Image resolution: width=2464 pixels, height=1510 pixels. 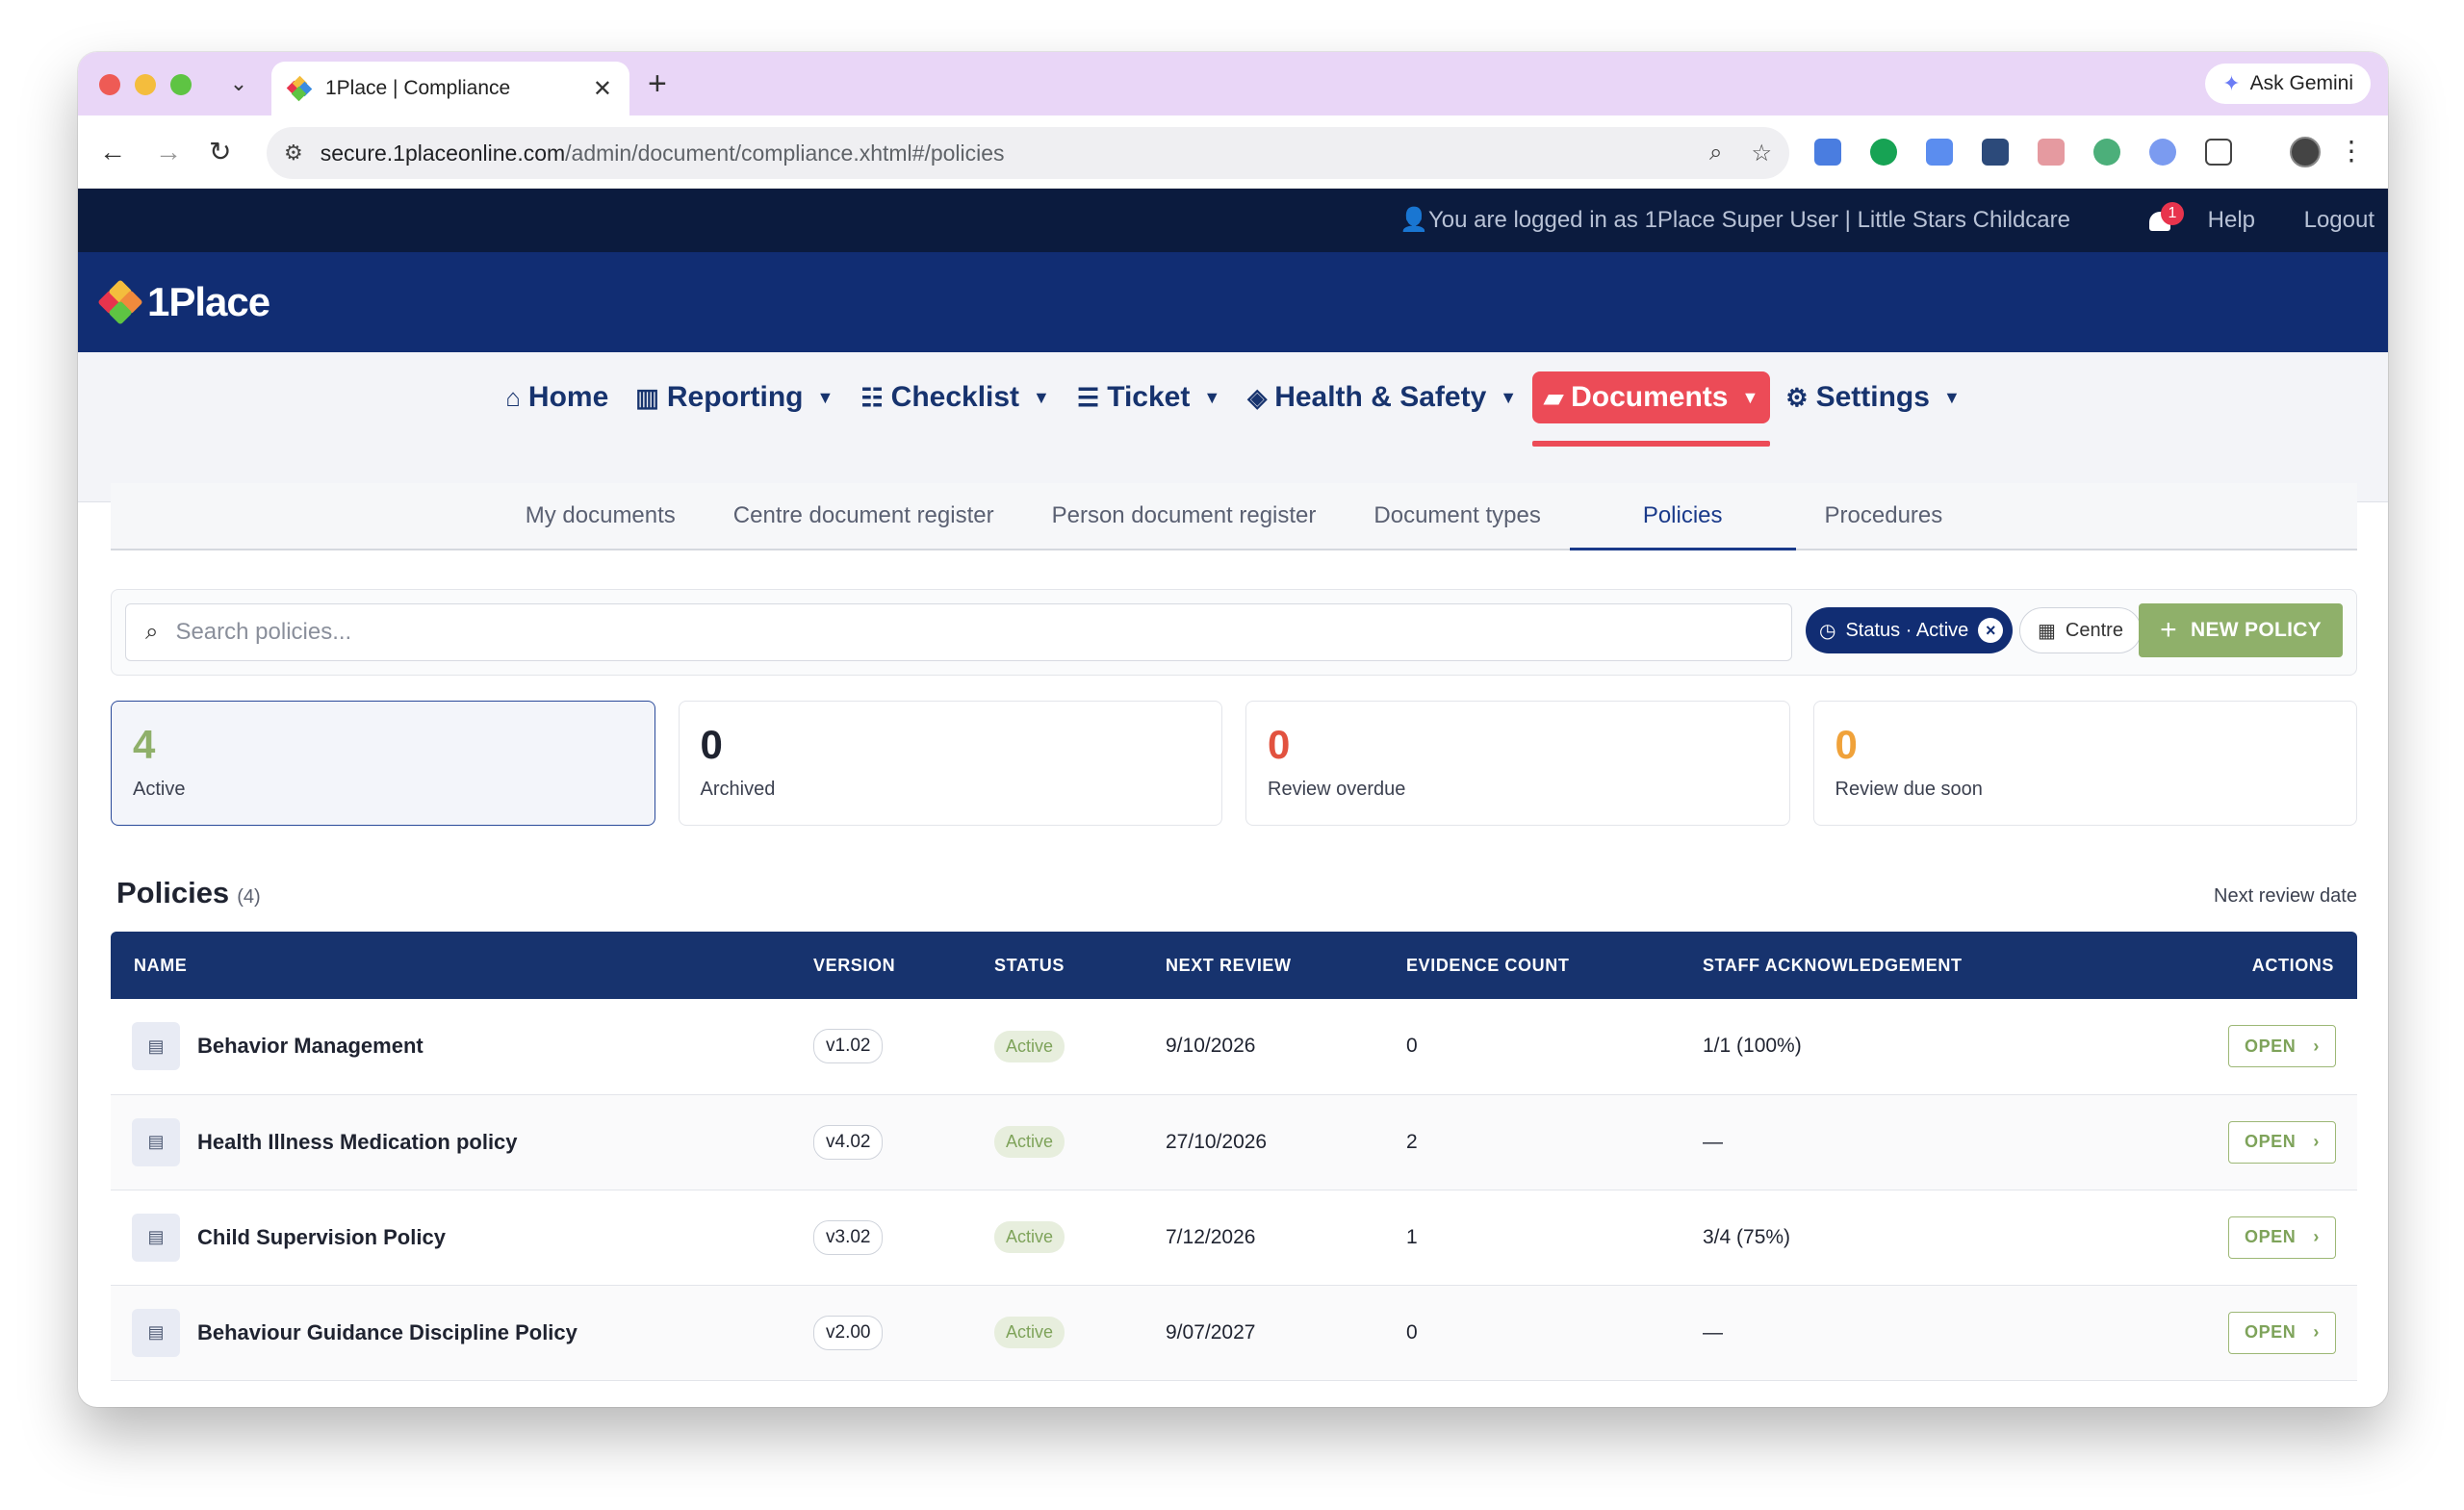 I want to click on extensions-puzzle-icon, so click(x=2218, y=152).